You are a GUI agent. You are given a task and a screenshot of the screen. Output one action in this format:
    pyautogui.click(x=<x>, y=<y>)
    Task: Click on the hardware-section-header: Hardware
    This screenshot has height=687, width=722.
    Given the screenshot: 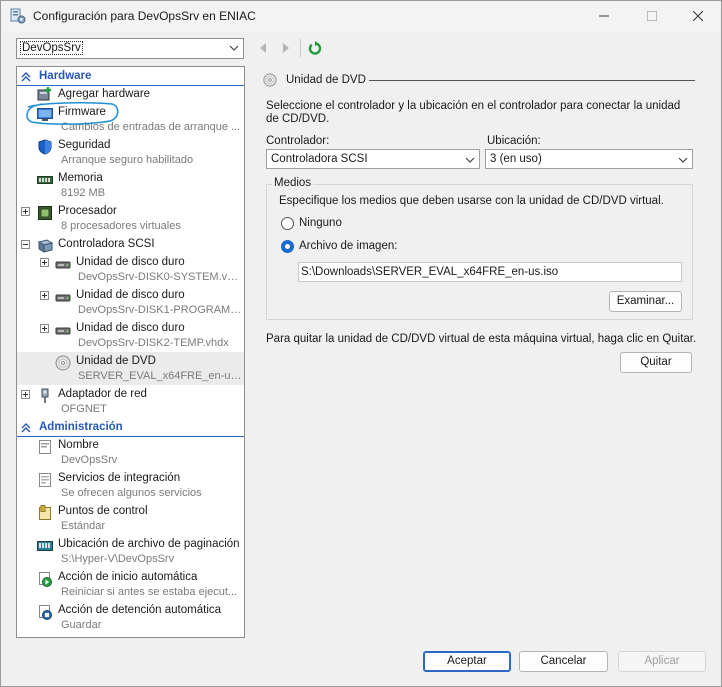 What is the action you would take?
    pyautogui.click(x=130, y=77)
    